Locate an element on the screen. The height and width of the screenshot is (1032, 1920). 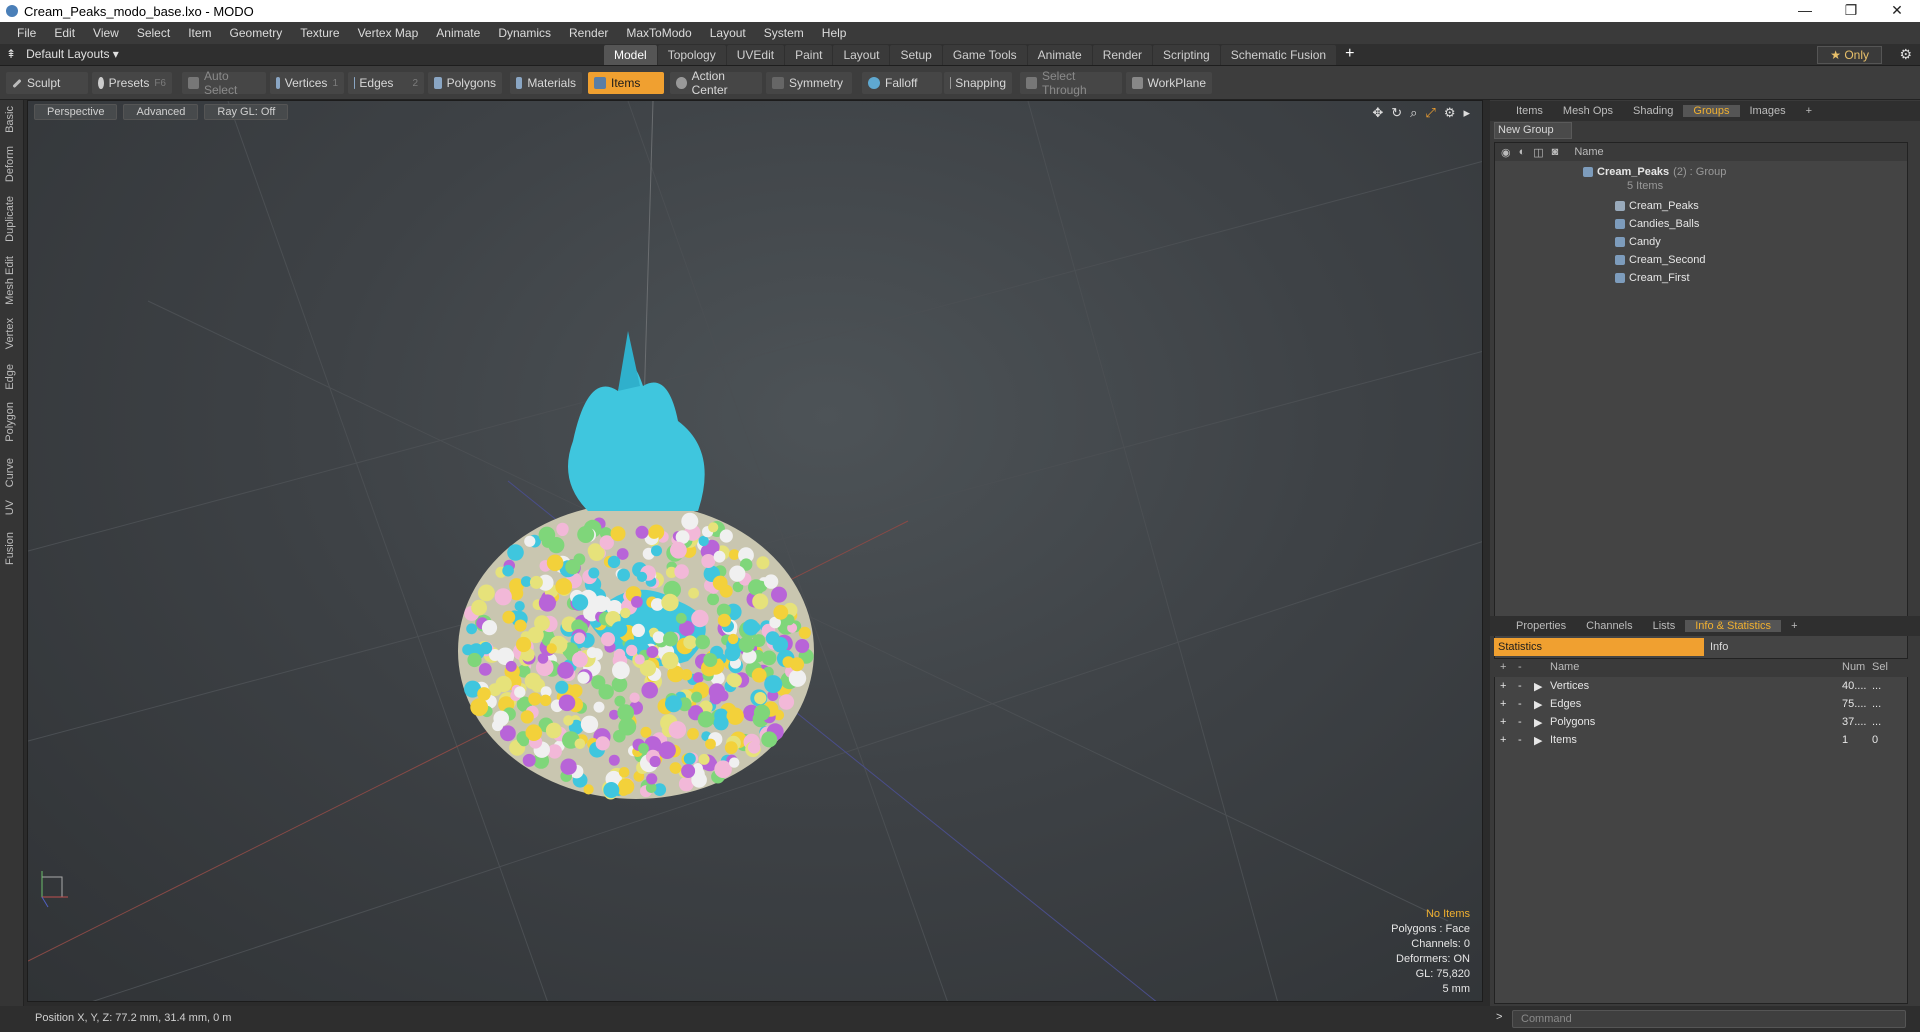
tab-lists: Lists is located at coordinates (1664, 626).